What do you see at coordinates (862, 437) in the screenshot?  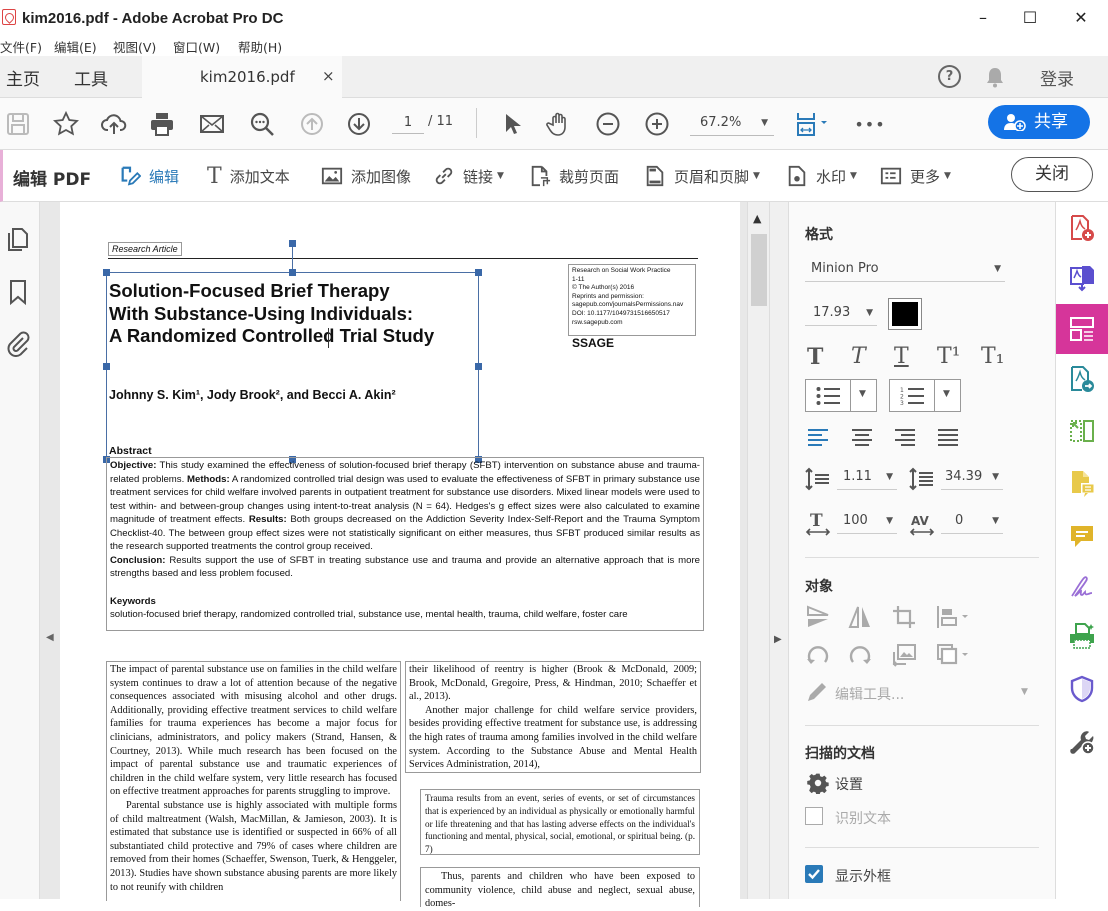 I see `align-center-icon` at bounding box center [862, 437].